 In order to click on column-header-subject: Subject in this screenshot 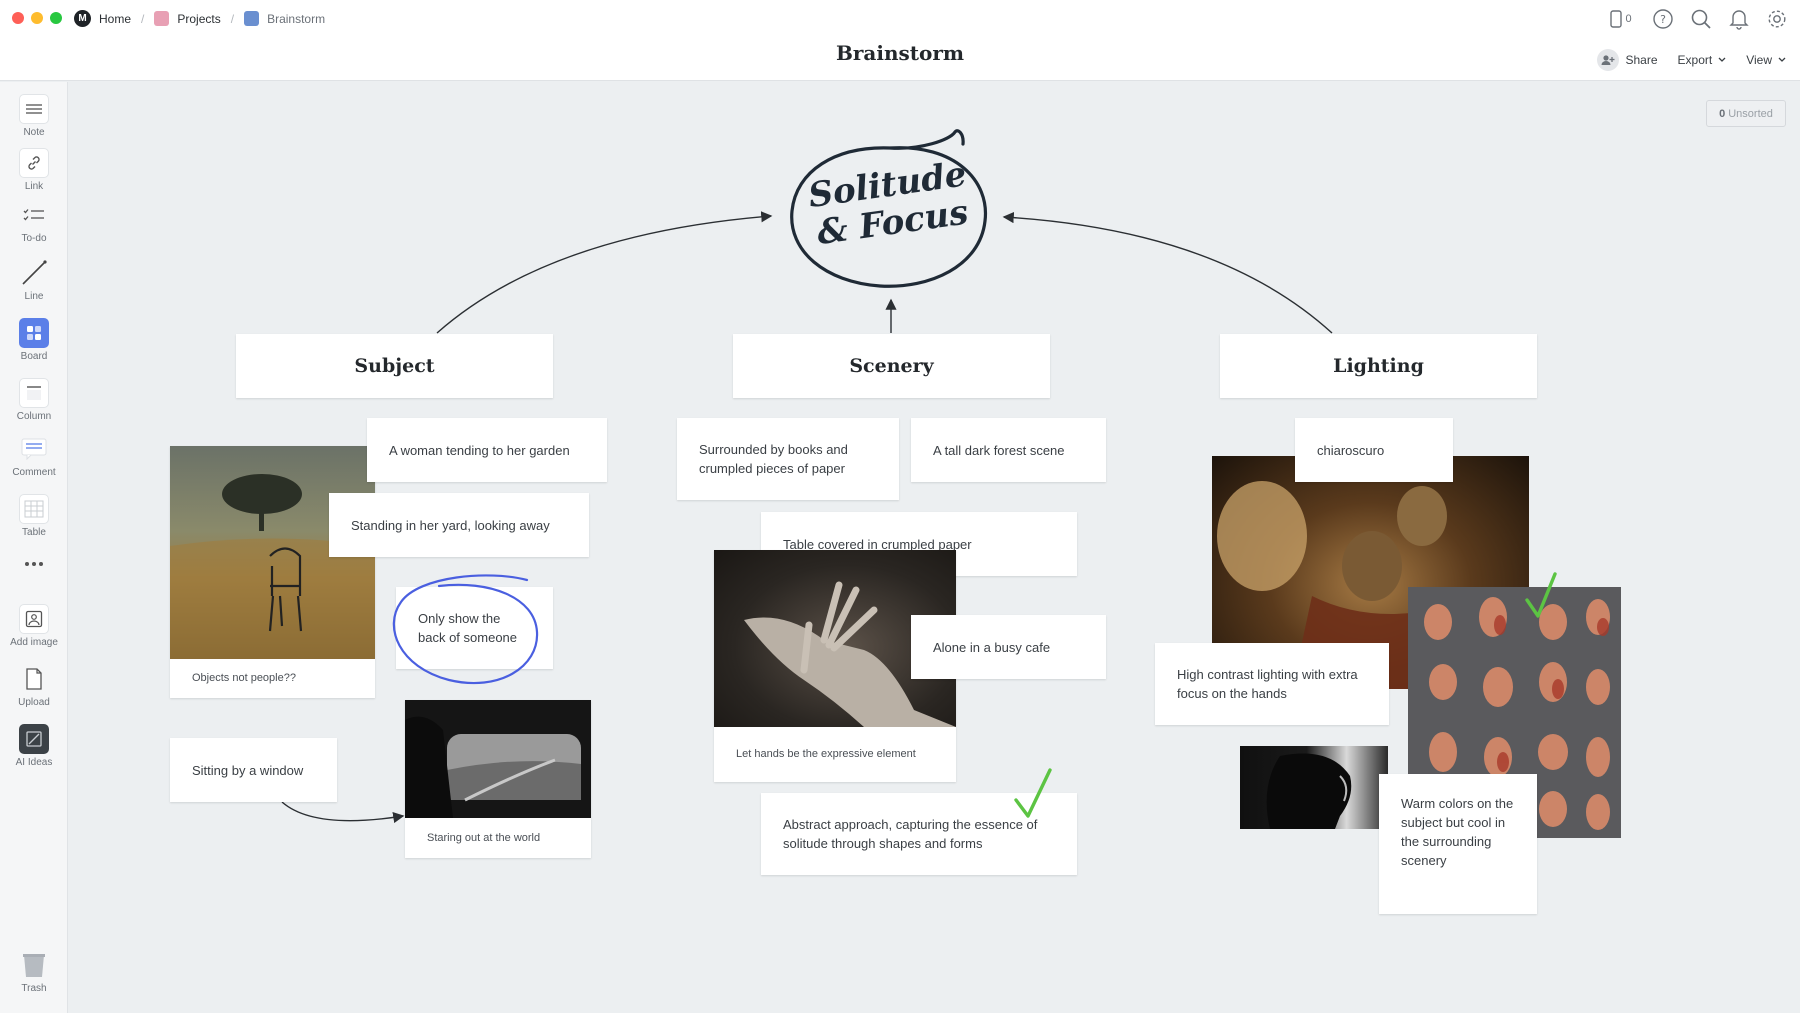, I will do `click(394, 366)`.